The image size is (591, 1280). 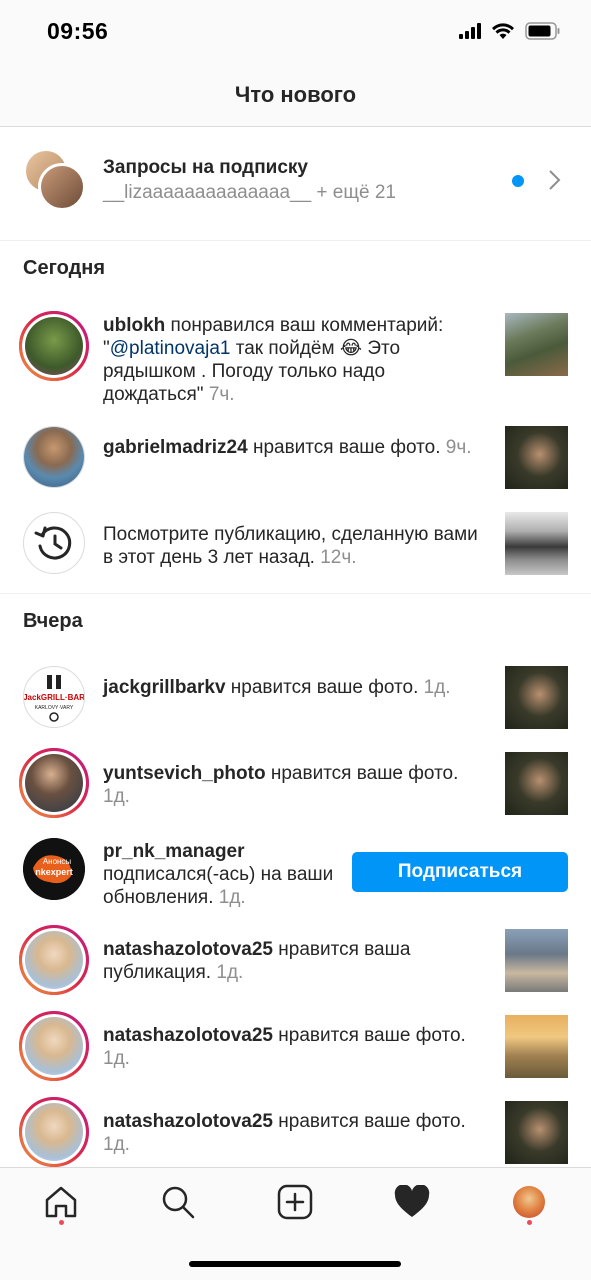 I want to click on follow-button: Подписаться, so click(x=460, y=872).